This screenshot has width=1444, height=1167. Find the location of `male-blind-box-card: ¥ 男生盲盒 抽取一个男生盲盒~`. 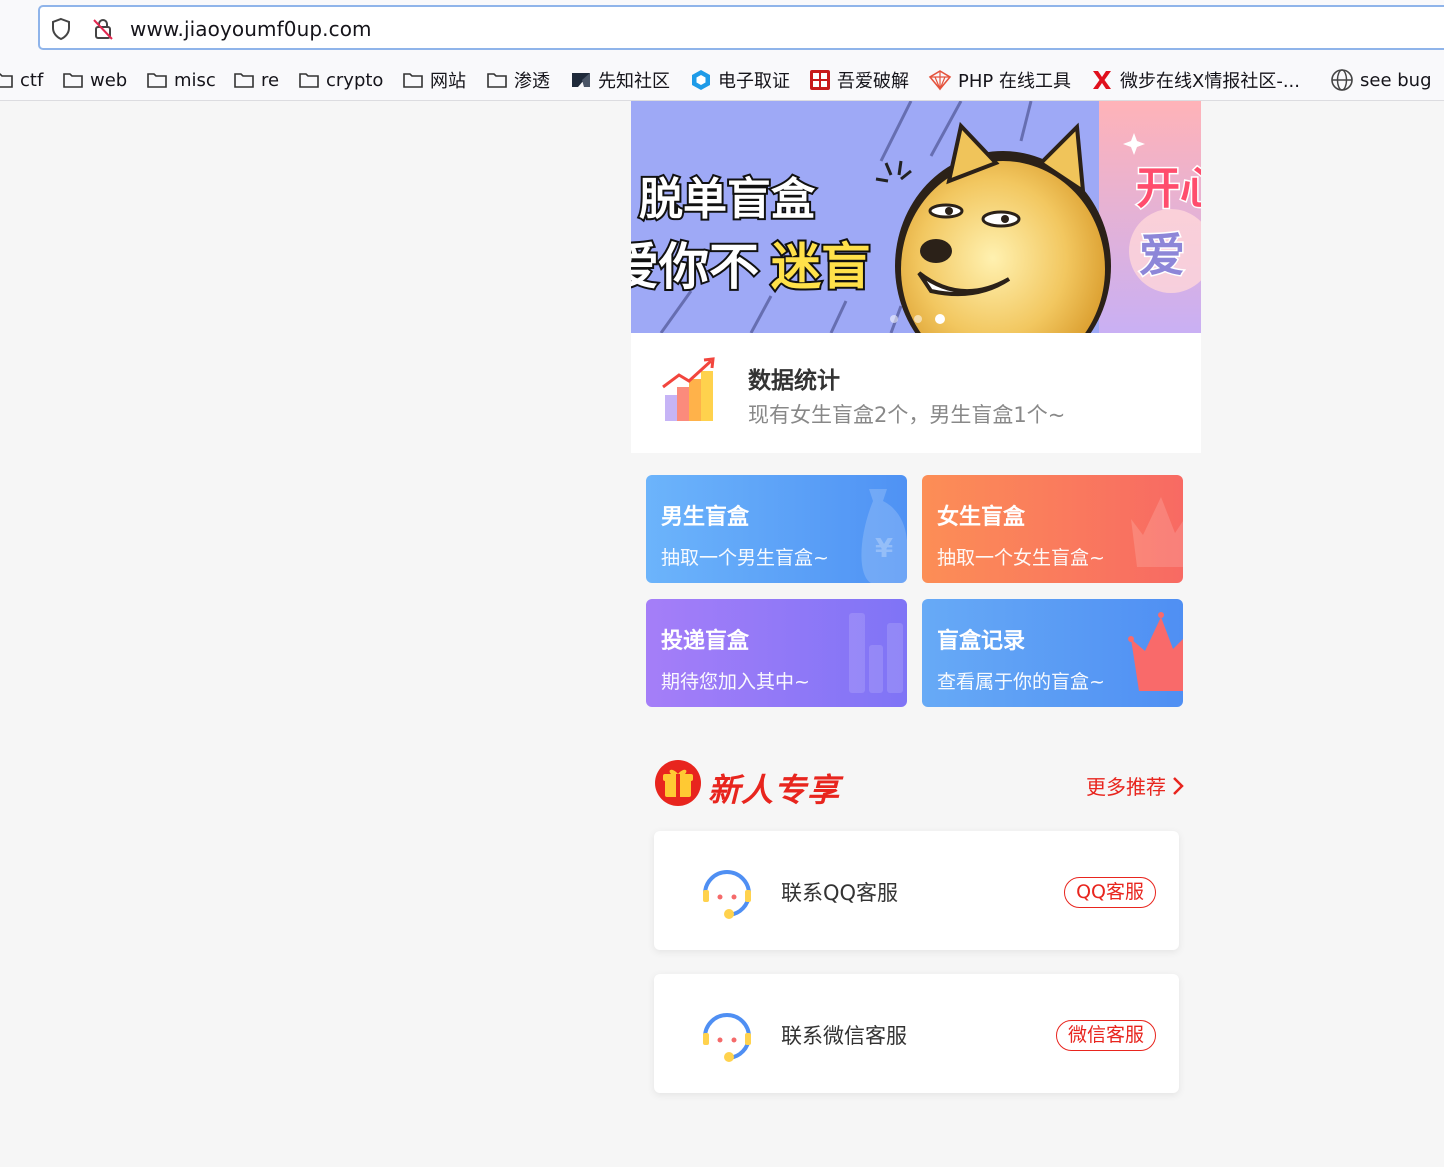

male-blind-box-card: ¥ 男生盲盒 抽取一个男生盲盒~ is located at coordinates (776, 529).